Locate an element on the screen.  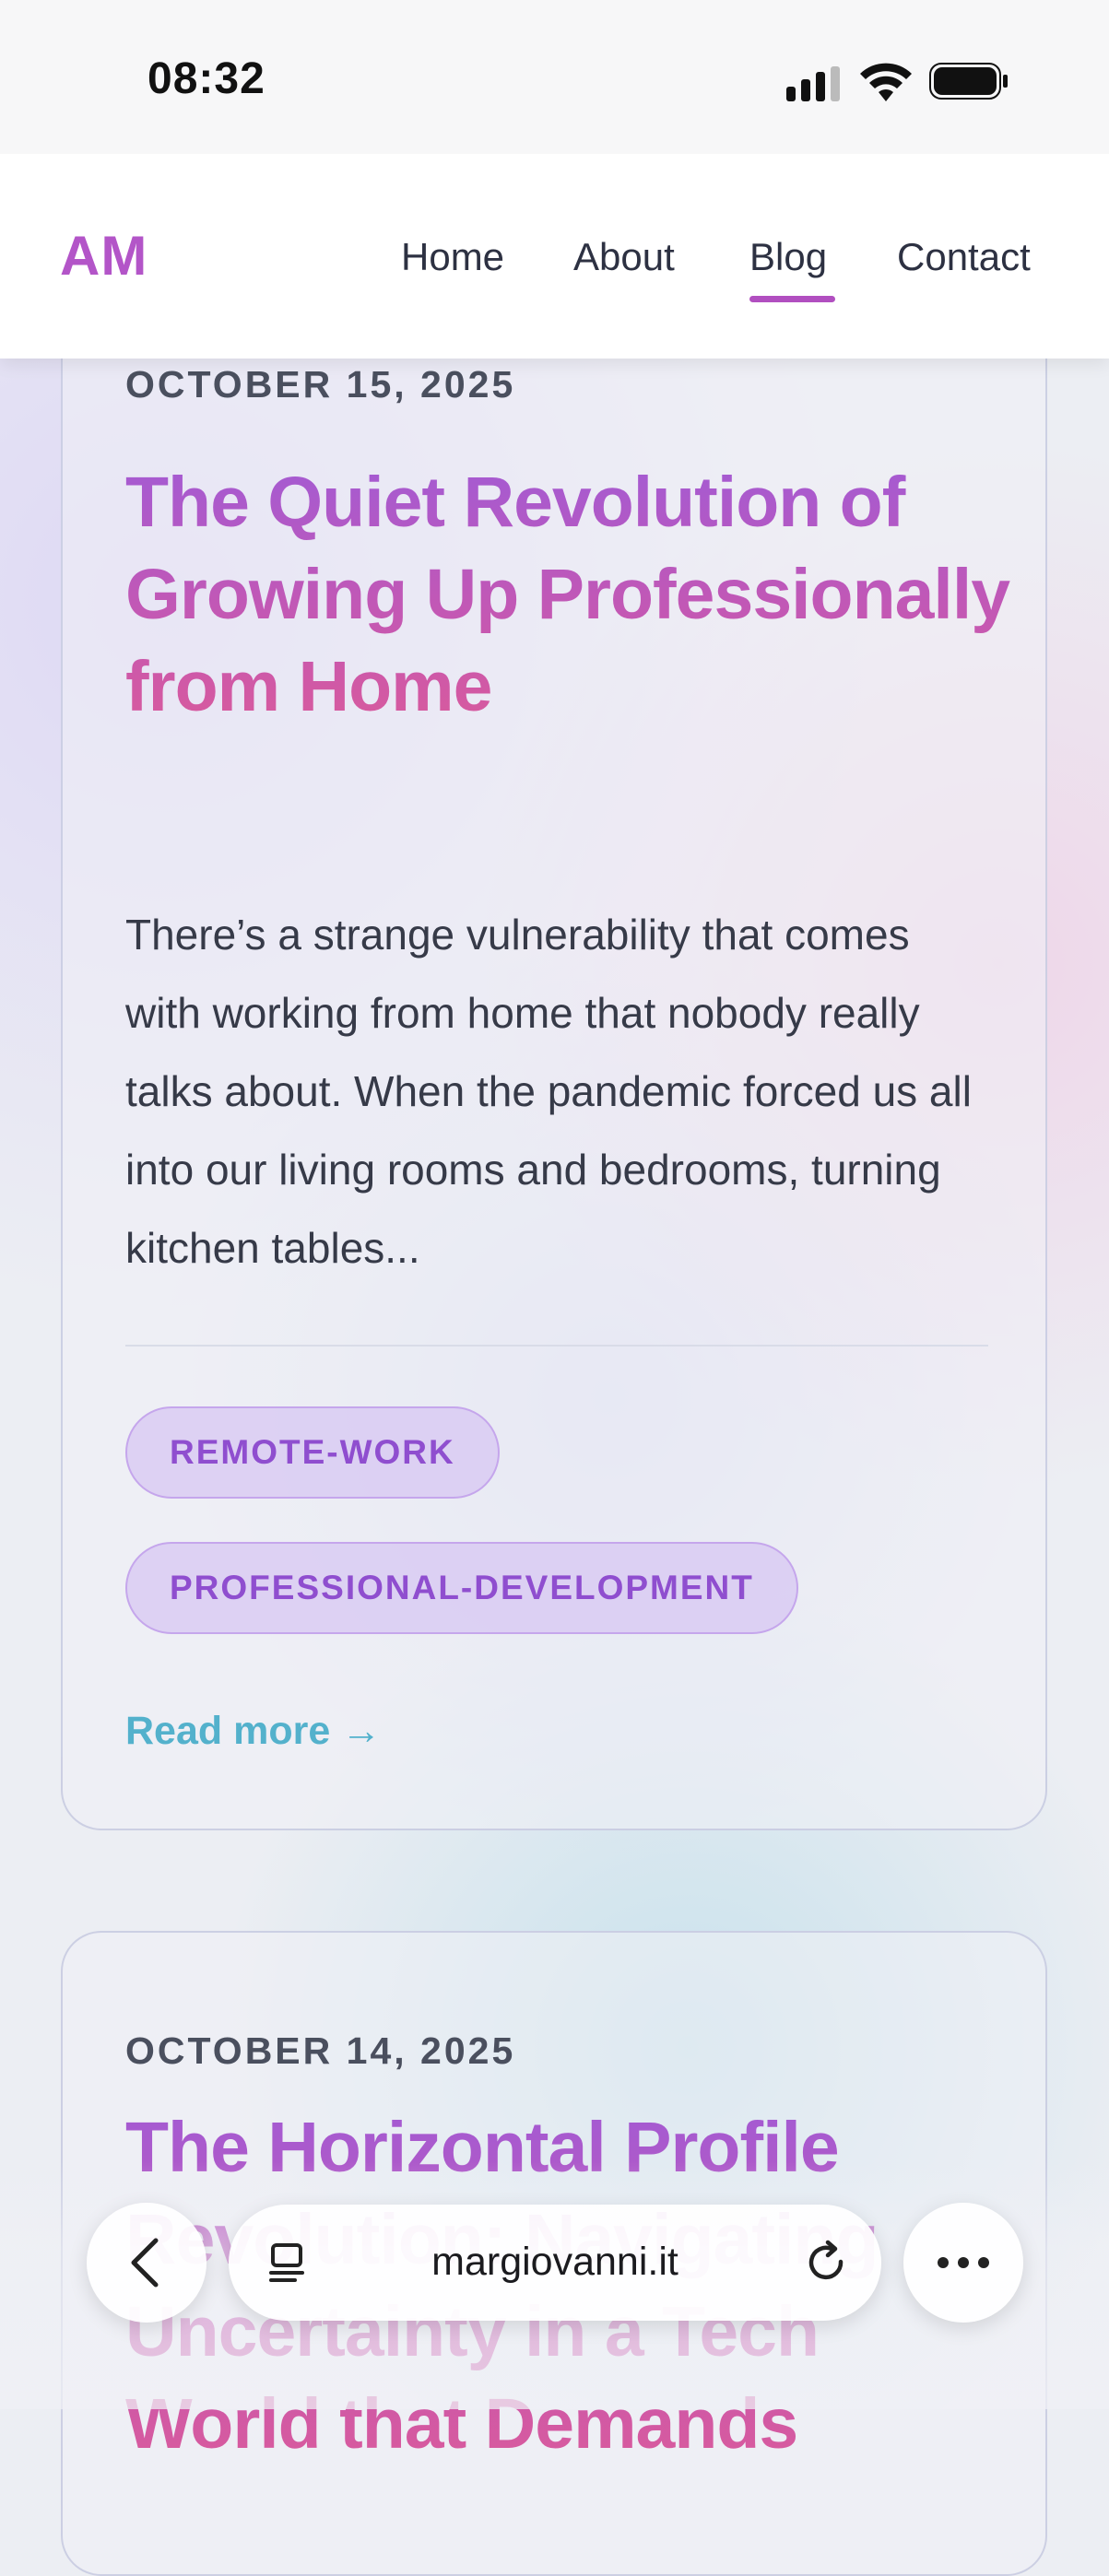
card-divider is located at coordinates (556, 1346).